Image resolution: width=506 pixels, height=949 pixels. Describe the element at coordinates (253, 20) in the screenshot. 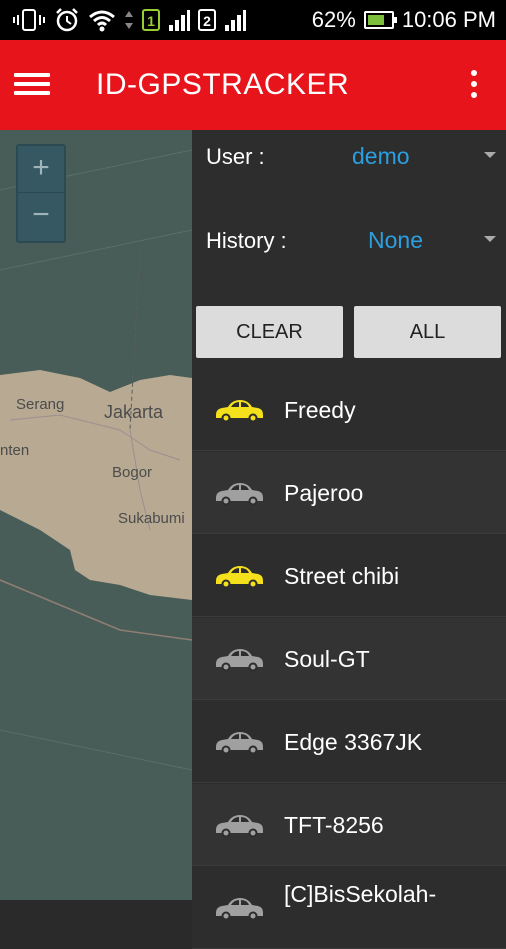

I see `status-bar: 1 2 62% 10:06 PM` at that location.